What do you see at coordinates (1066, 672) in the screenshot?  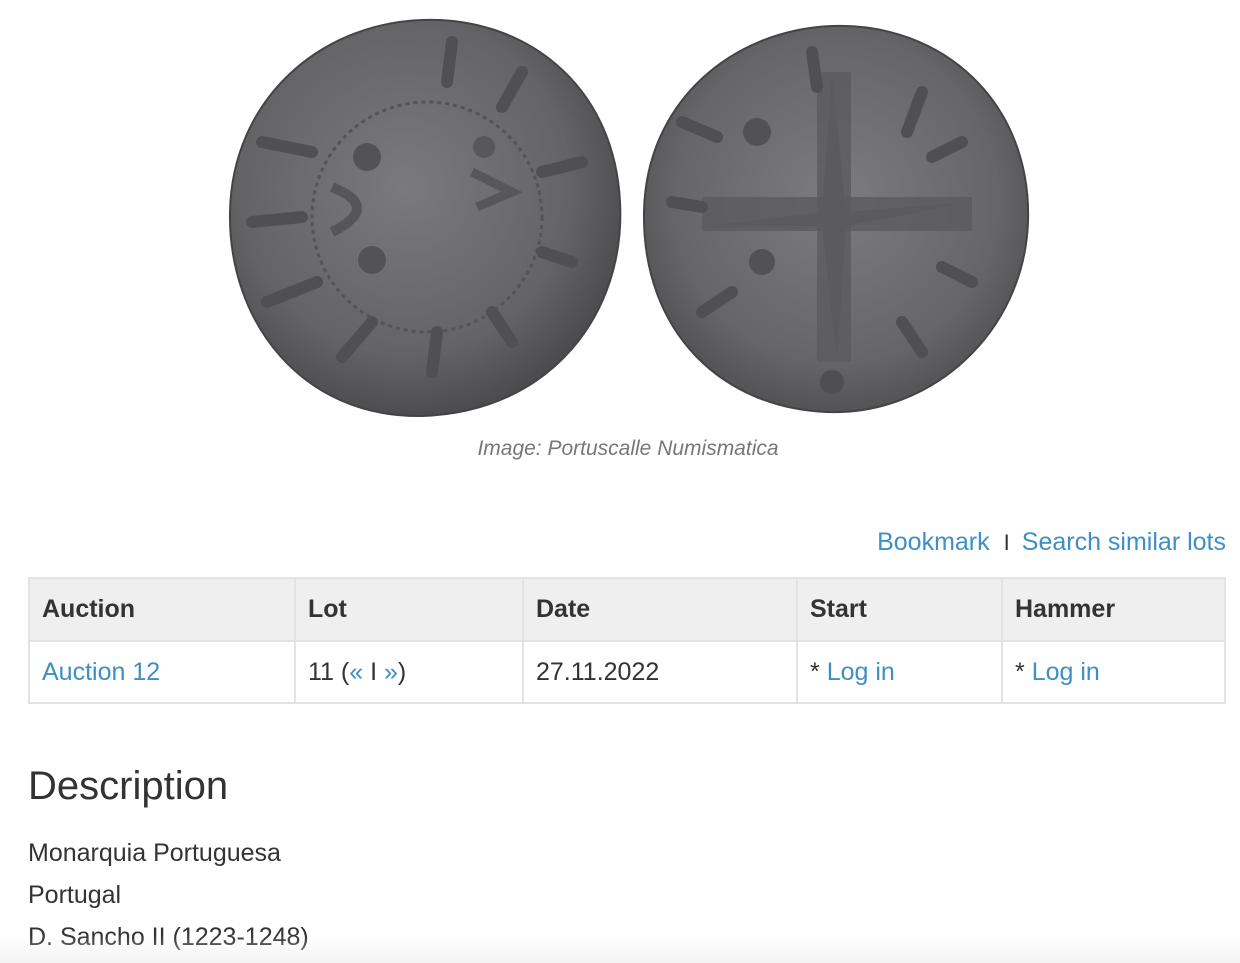 I see `hammer-login-link: Log in` at bounding box center [1066, 672].